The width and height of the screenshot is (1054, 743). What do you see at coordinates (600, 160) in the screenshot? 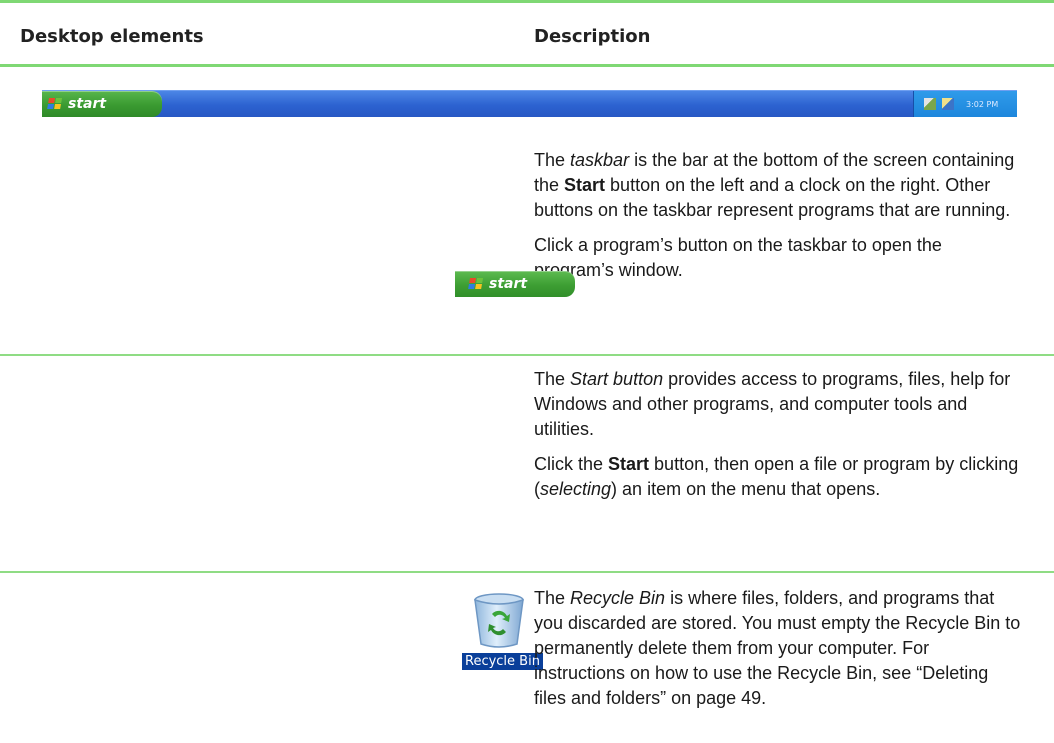
I see `term-taskbar: taskbar` at bounding box center [600, 160].